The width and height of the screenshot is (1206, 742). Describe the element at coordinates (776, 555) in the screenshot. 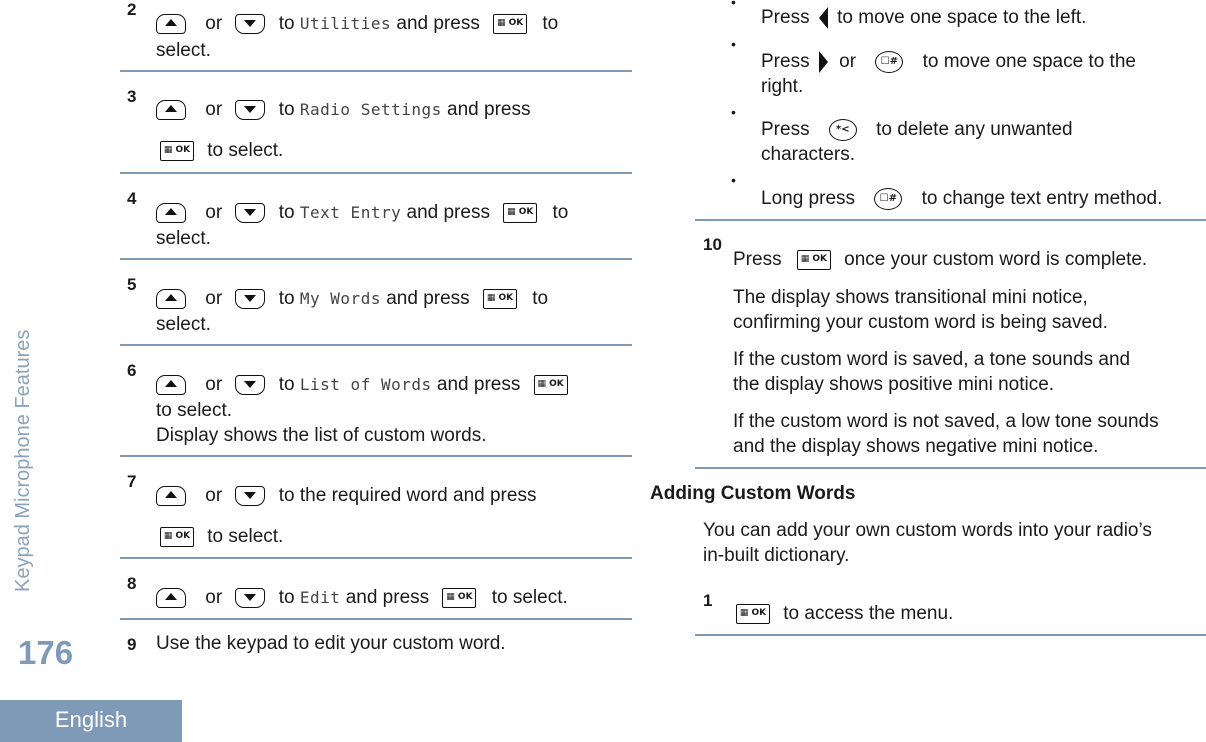

I see `intro-line: in-built dictionary.` at that location.